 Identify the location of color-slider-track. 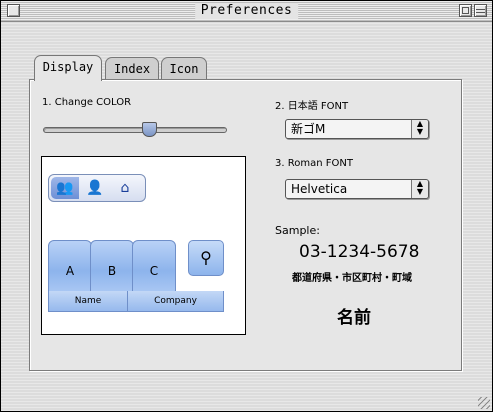
(135, 130).